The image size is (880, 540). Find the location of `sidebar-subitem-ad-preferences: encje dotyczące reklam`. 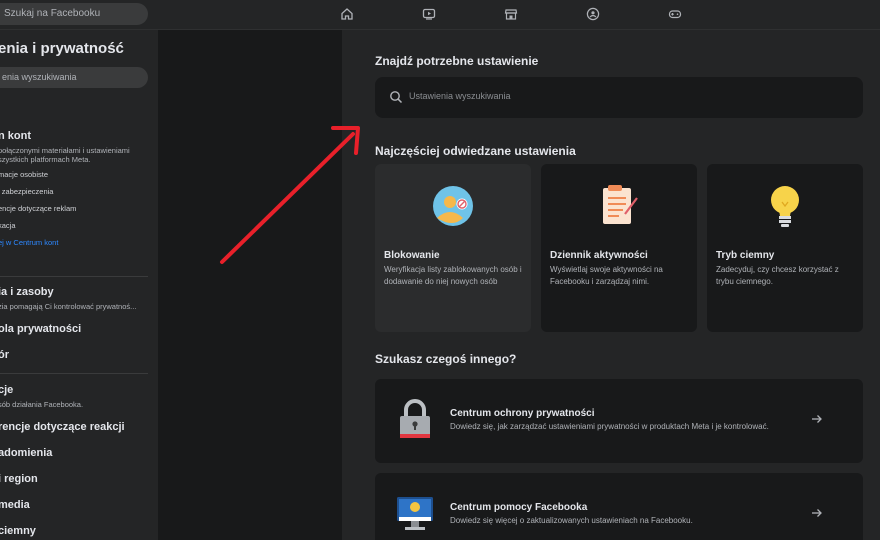

sidebar-subitem-ad-preferences: encje dotyczące reklam is located at coordinates (38, 208).